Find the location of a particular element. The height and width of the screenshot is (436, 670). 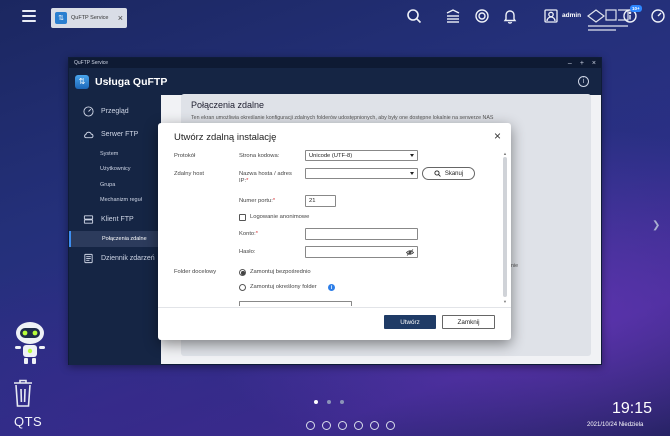

tasks-icon is located at coordinates (453, 16).